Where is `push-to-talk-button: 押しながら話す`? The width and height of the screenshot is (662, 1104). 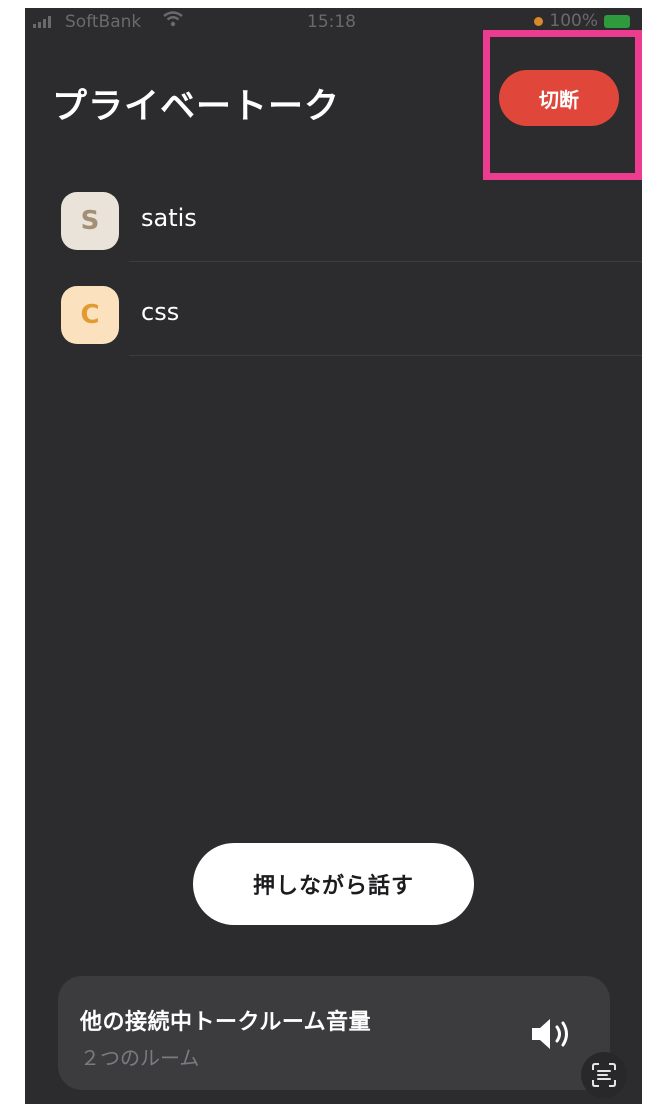
push-to-talk-button: 押しながら話す is located at coordinates (333, 884).